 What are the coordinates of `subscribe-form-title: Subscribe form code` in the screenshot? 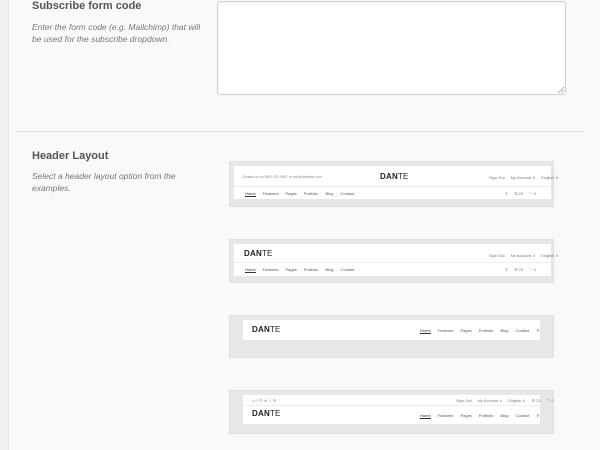 It's located at (87, 6).